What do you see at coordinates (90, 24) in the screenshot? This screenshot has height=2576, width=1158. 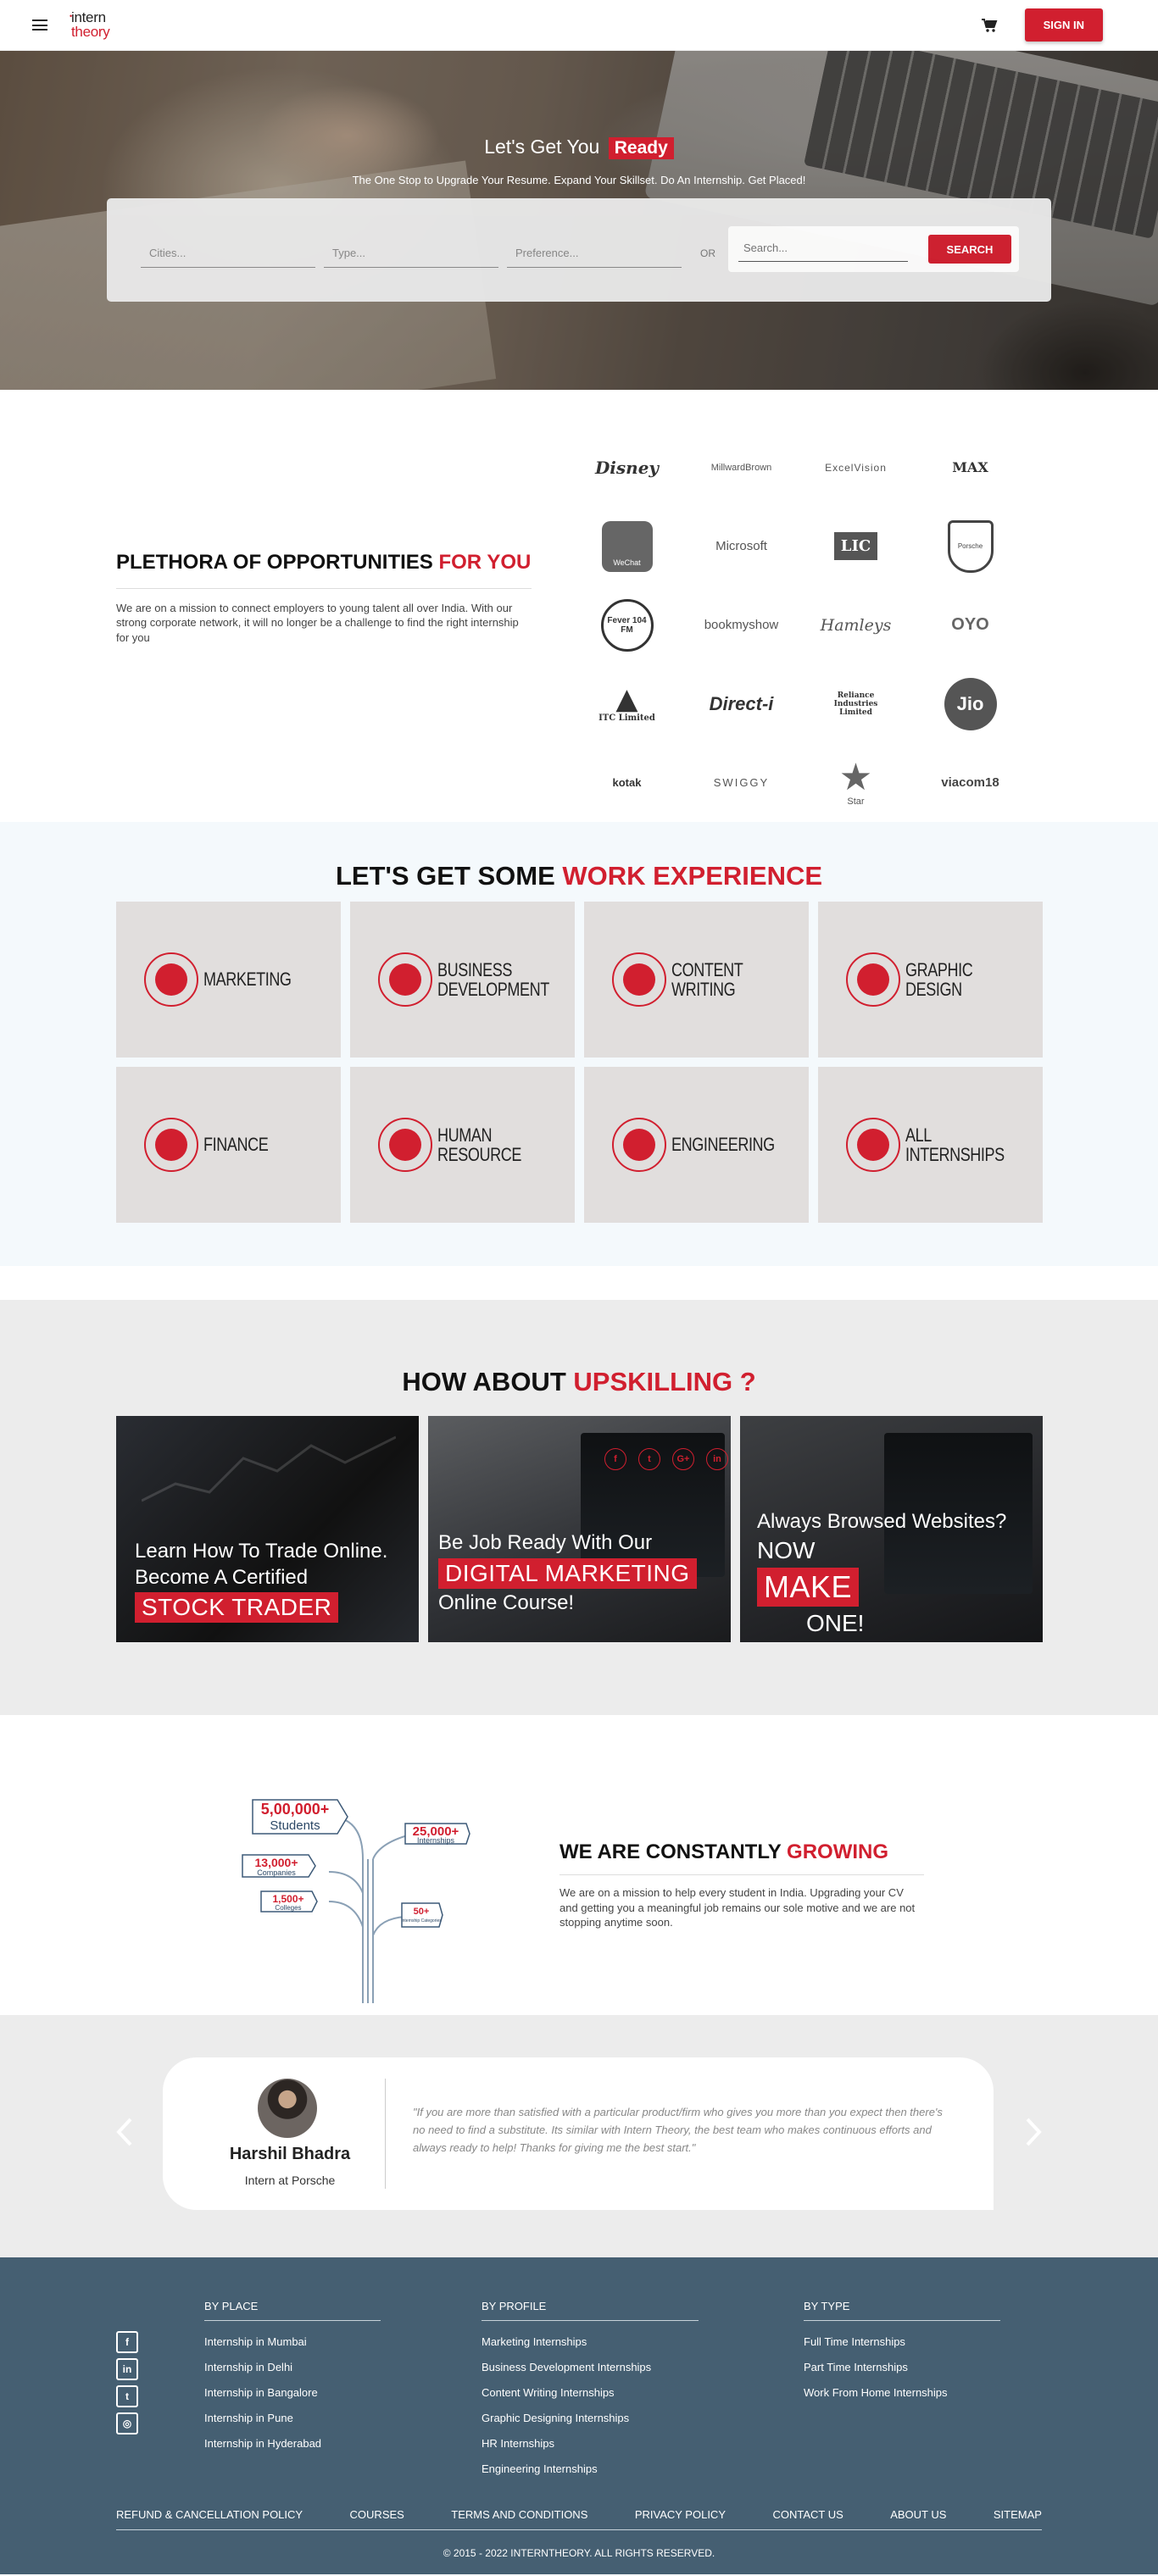 I see `site-logo: • intern theory` at bounding box center [90, 24].